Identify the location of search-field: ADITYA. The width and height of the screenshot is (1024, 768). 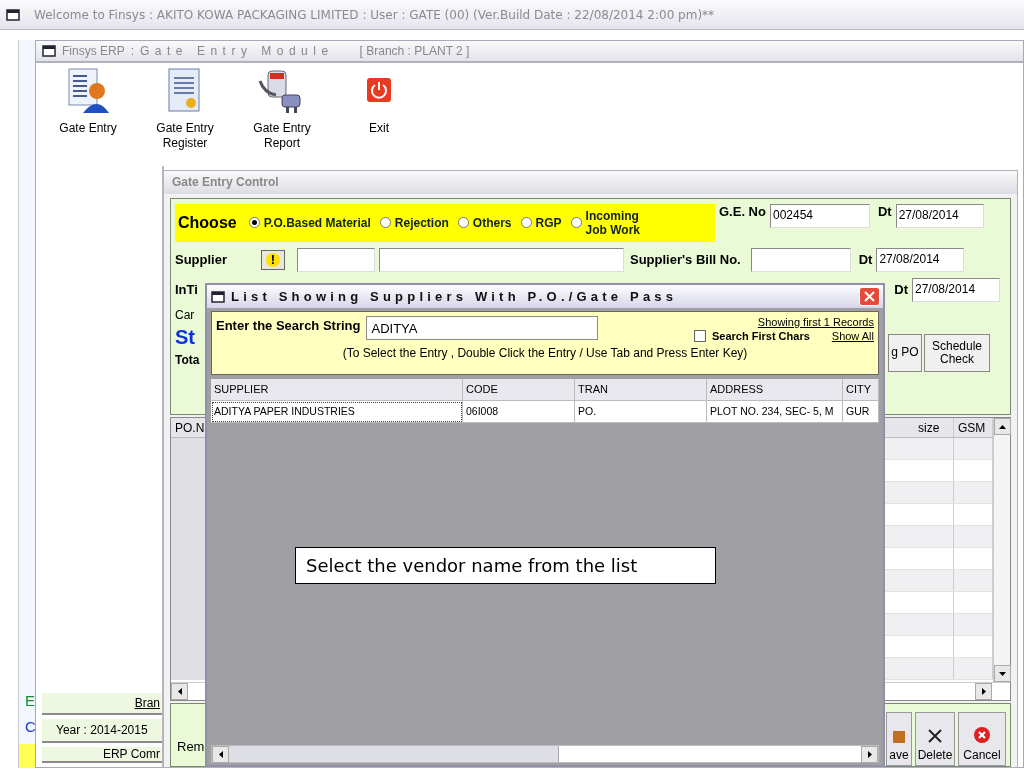
(482, 328).